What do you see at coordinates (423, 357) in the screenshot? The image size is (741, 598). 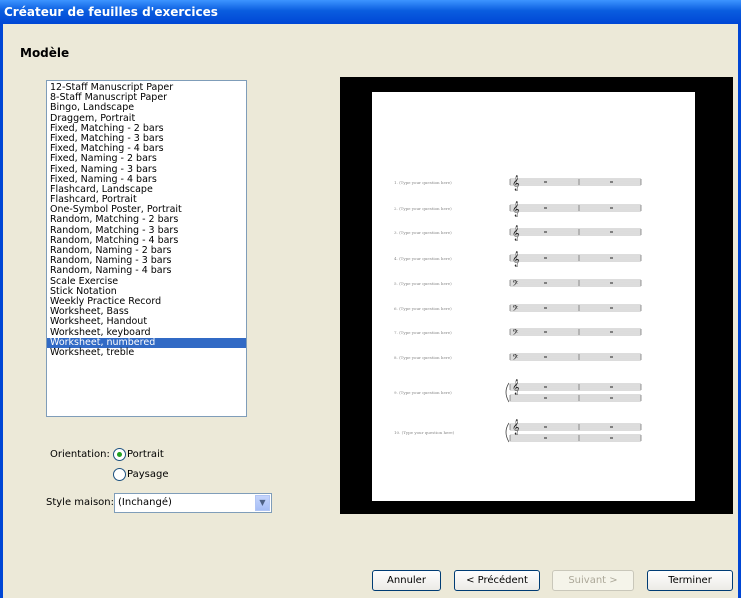 I see `preview-question: 8. (Type your question here)` at bounding box center [423, 357].